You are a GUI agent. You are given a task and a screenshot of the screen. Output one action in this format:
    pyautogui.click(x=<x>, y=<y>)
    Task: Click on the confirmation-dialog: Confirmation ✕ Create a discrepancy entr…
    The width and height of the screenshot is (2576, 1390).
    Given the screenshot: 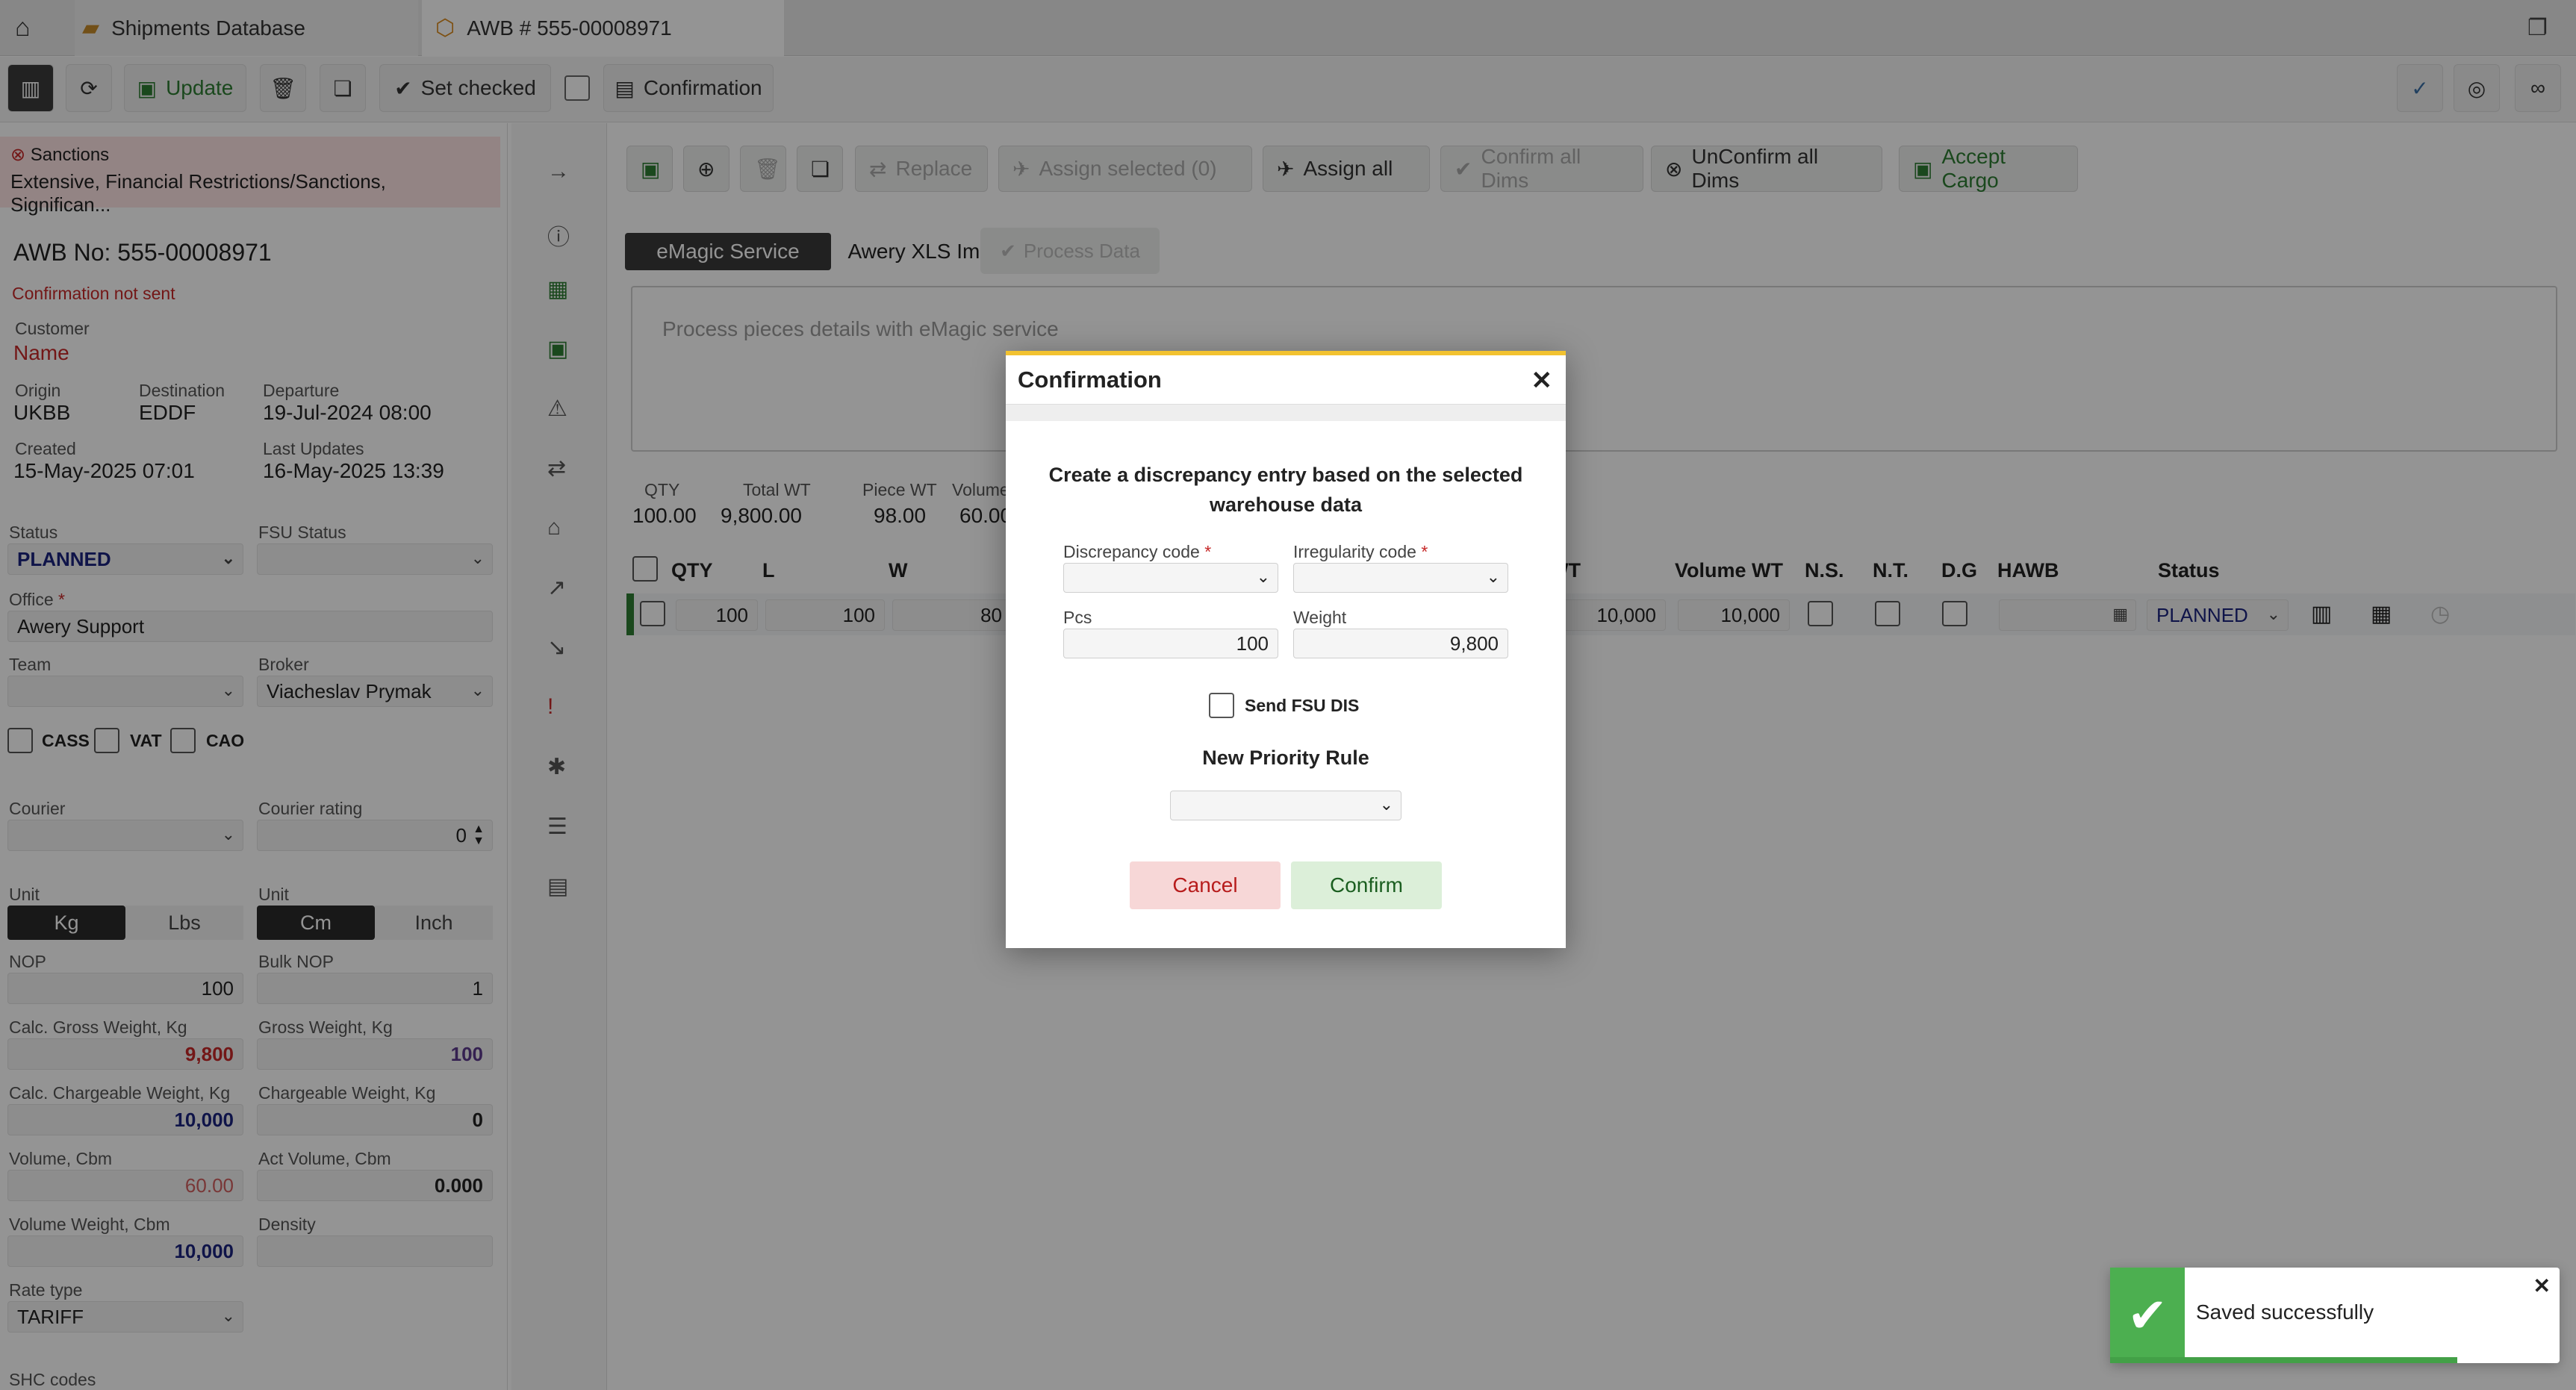 What is the action you would take?
    pyautogui.click(x=1286, y=649)
    